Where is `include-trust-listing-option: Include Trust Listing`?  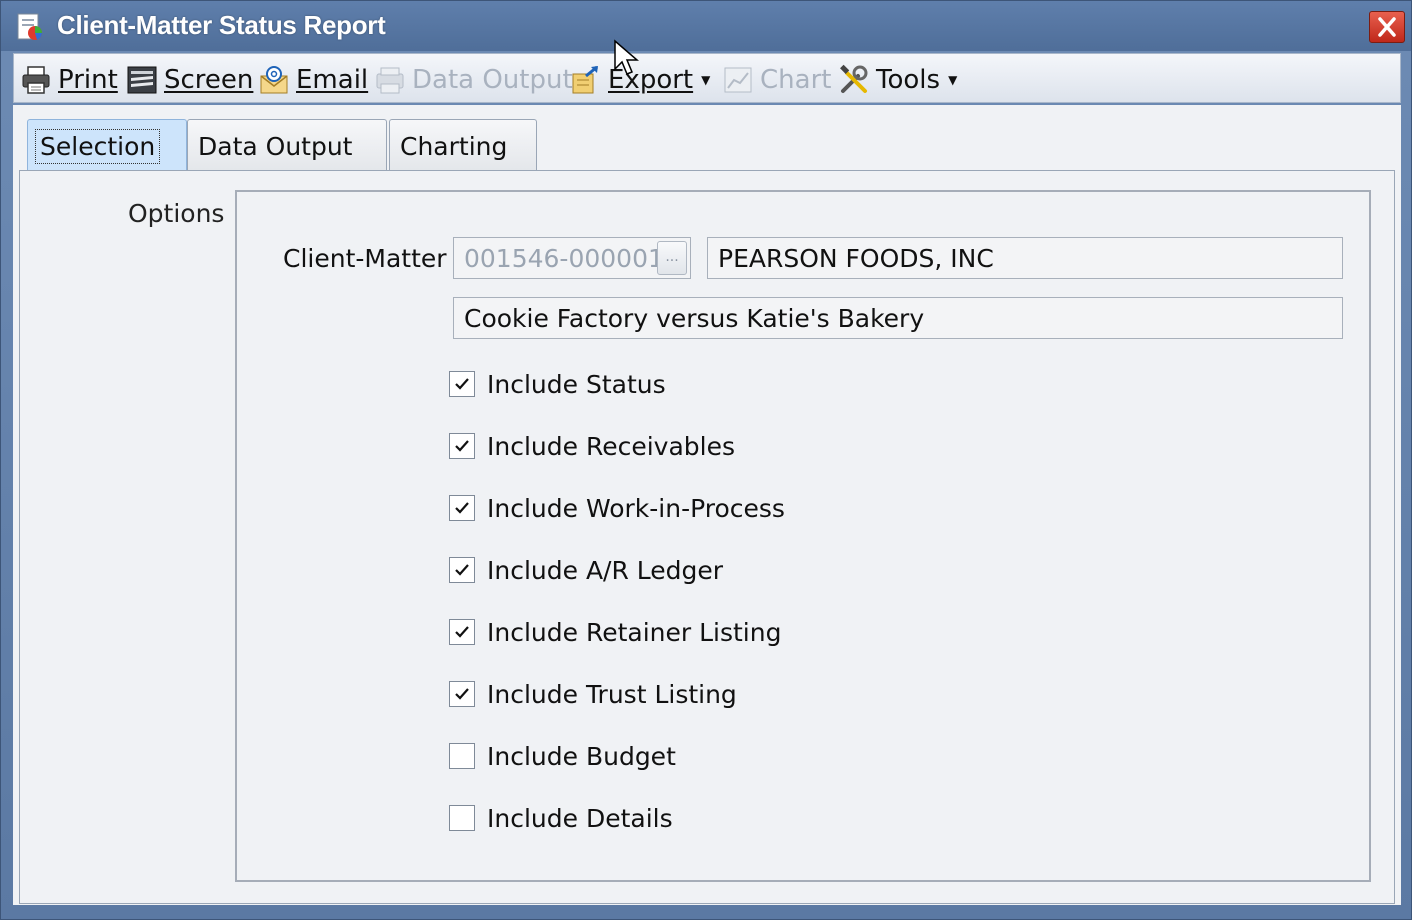
include-trust-listing-option: Include Trust Listing is located at coordinates (593, 694).